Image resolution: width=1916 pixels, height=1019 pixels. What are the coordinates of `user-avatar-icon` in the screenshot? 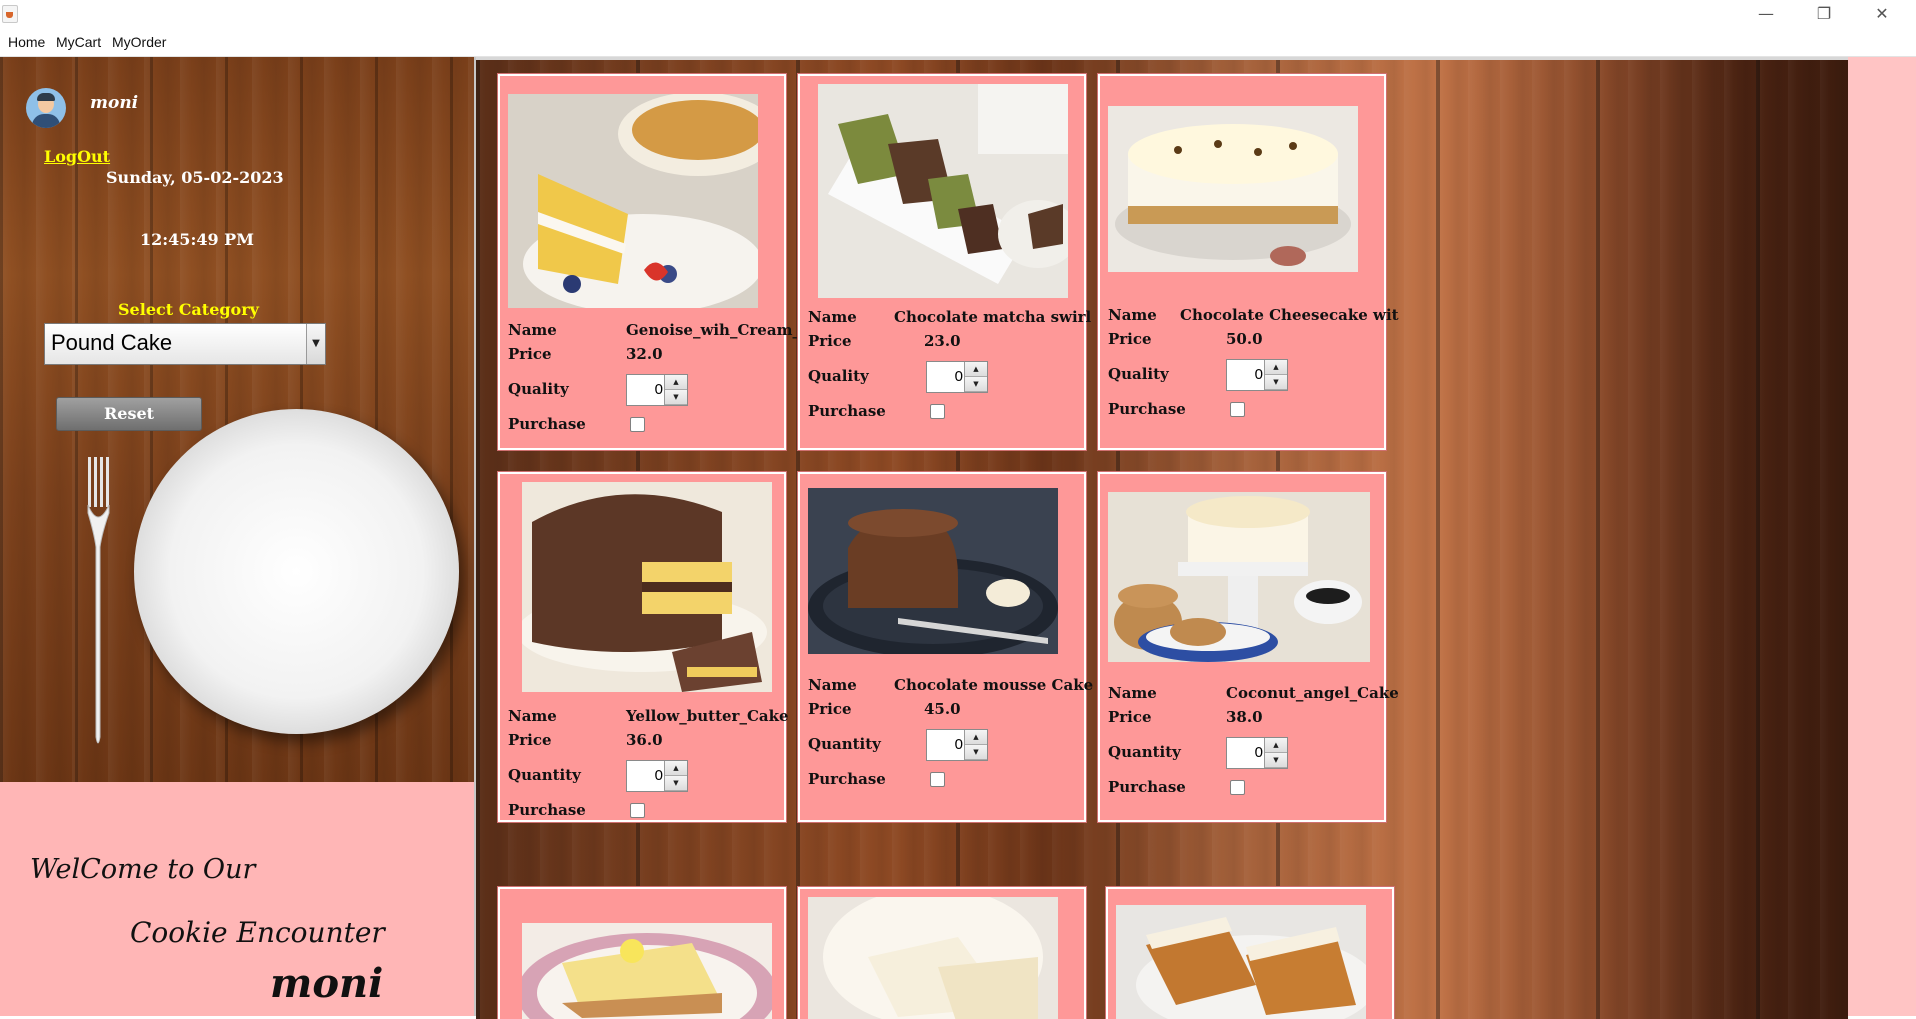 It's located at (46, 108).